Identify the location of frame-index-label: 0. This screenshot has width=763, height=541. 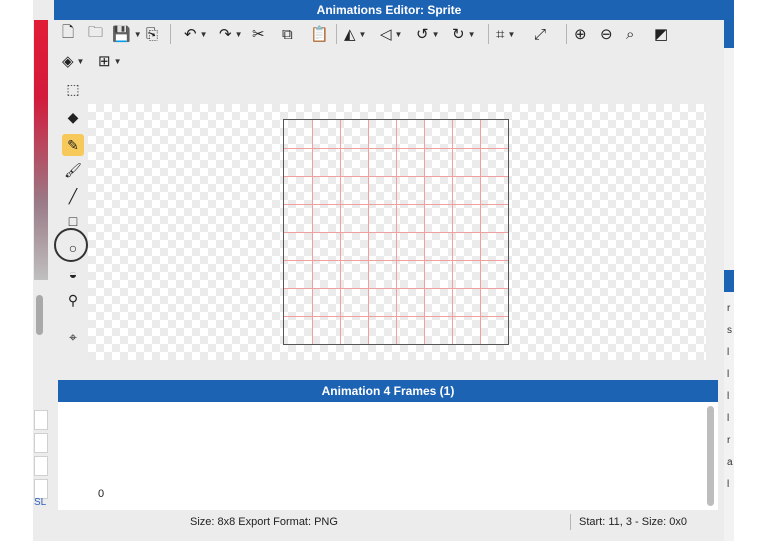
(101, 494).